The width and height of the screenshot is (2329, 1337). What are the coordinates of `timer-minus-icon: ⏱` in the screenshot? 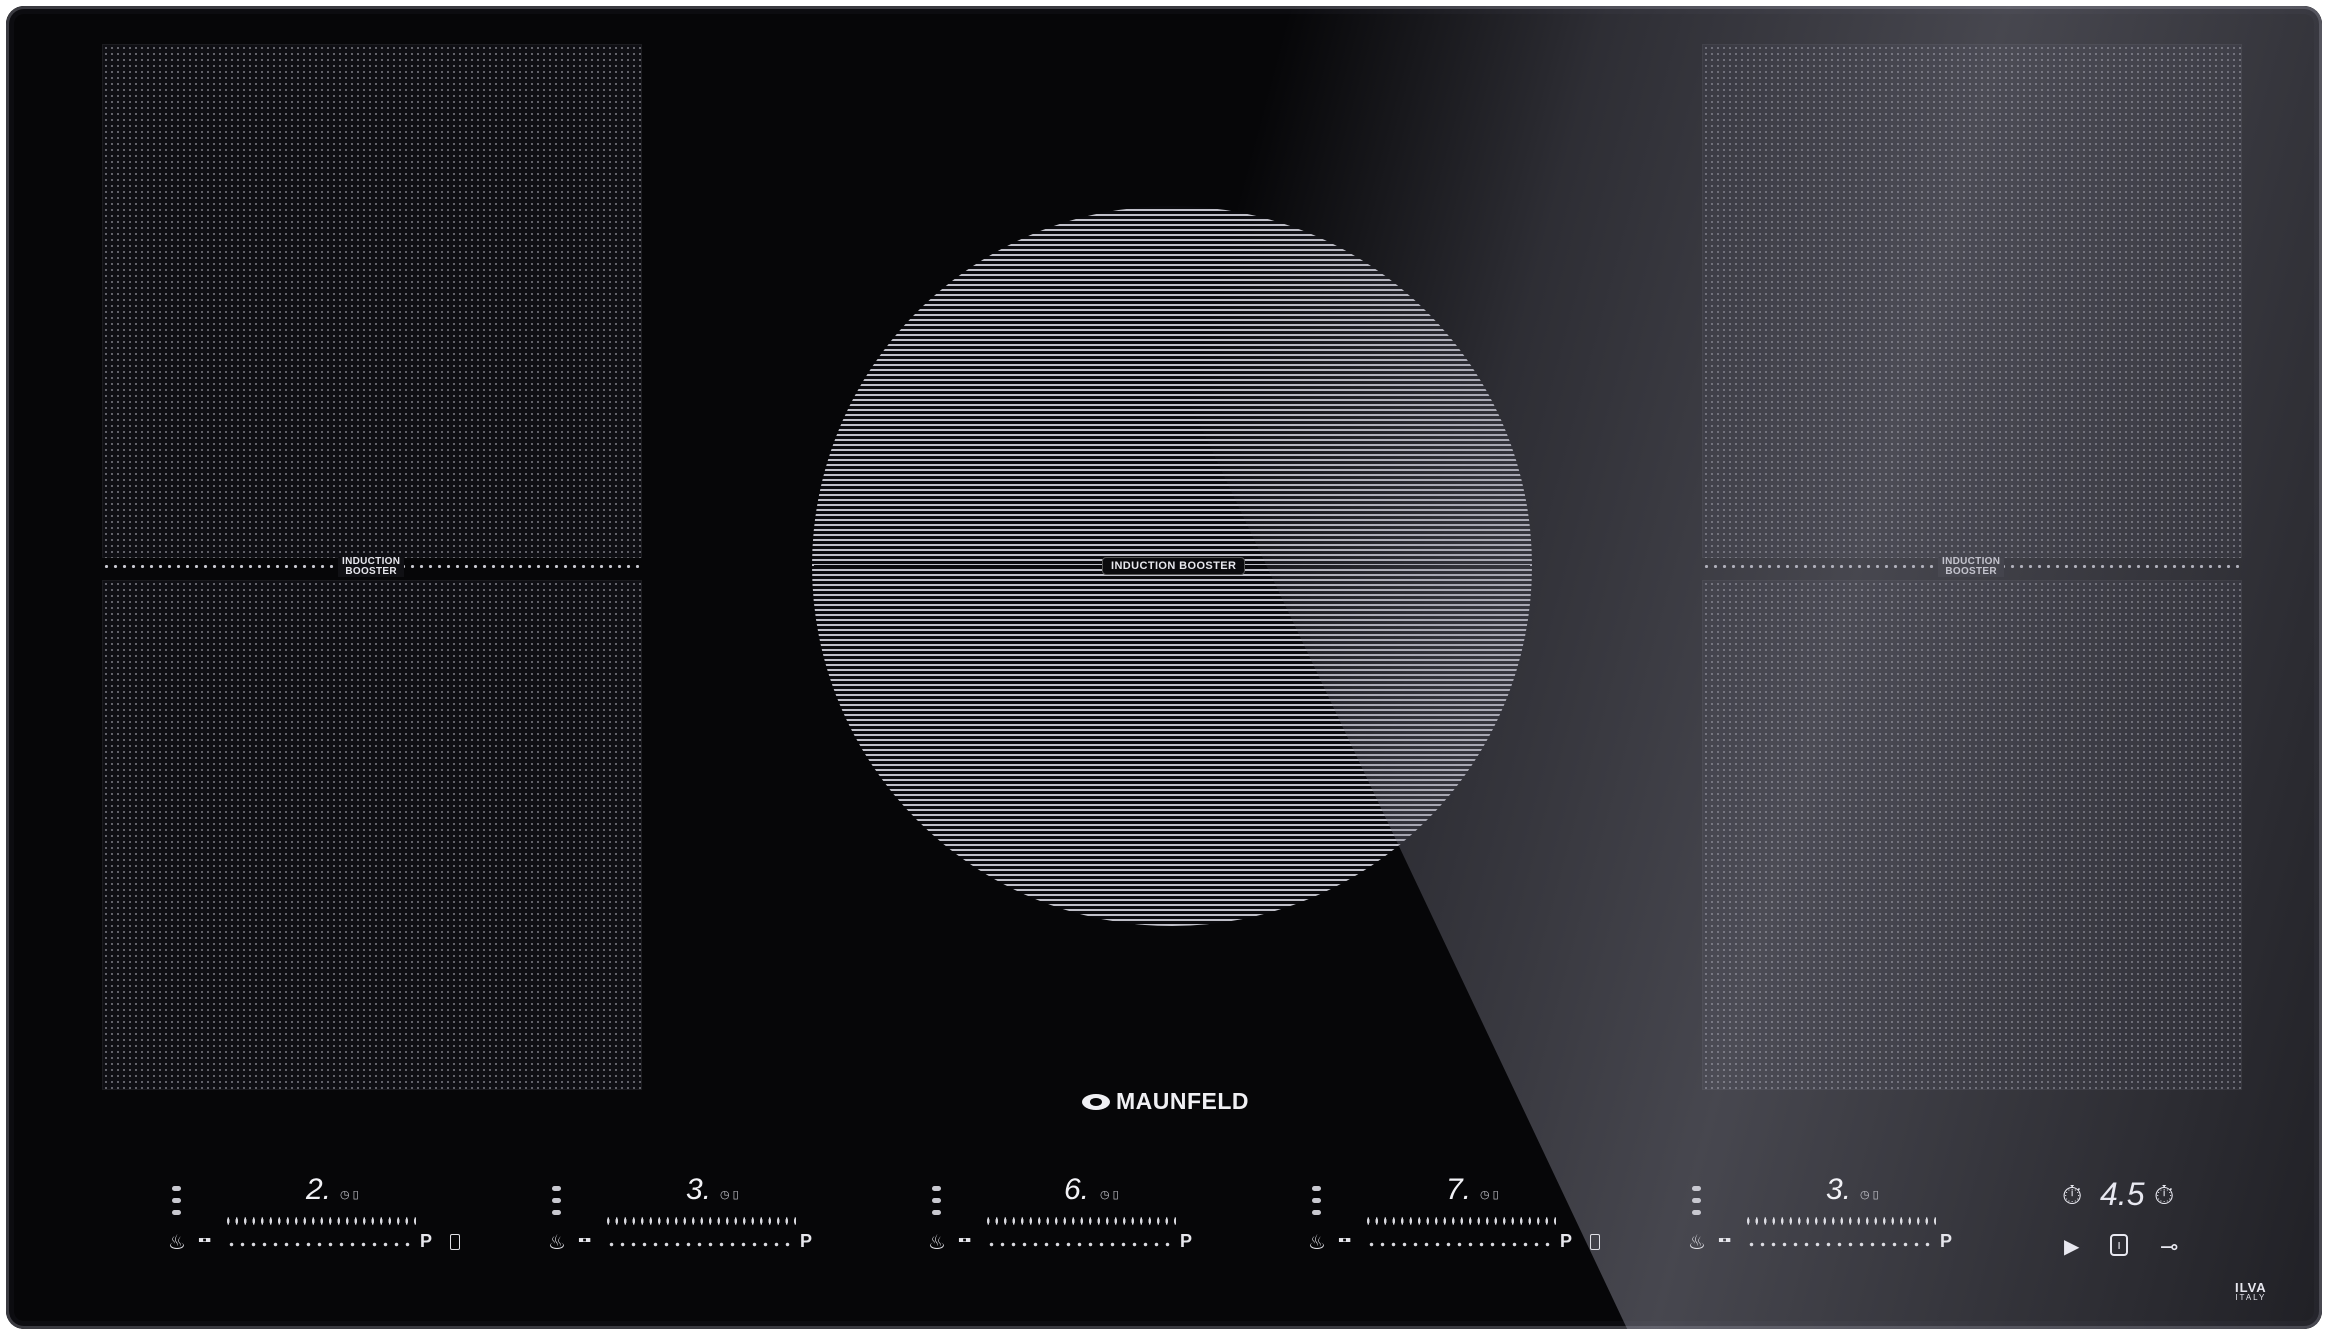 It's located at (2072, 1196).